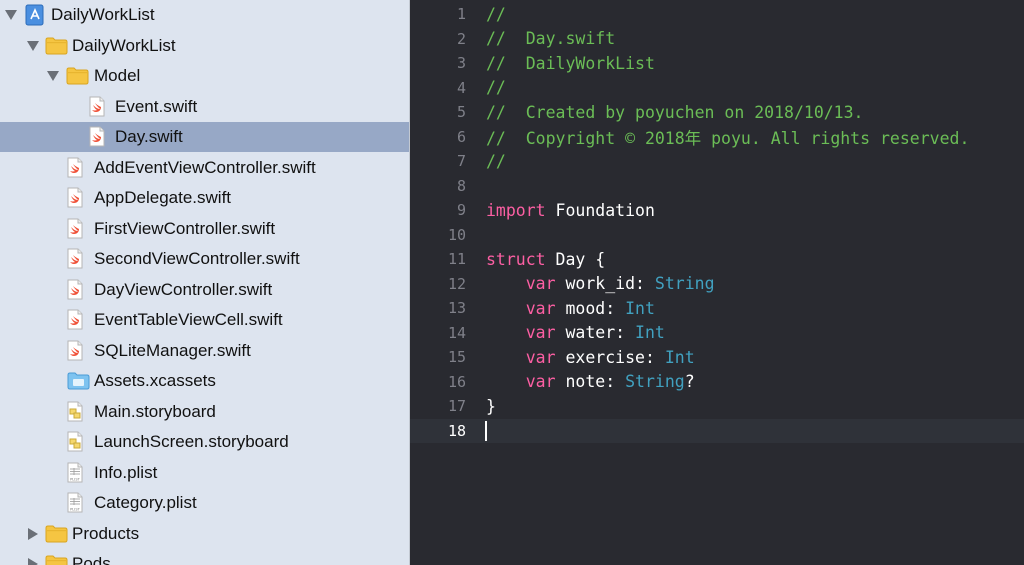 The width and height of the screenshot is (1024, 565). What do you see at coordinates (590, 381) in the screenshot?
I see `code-text: var note: String?` at bounding box center [590, 381].